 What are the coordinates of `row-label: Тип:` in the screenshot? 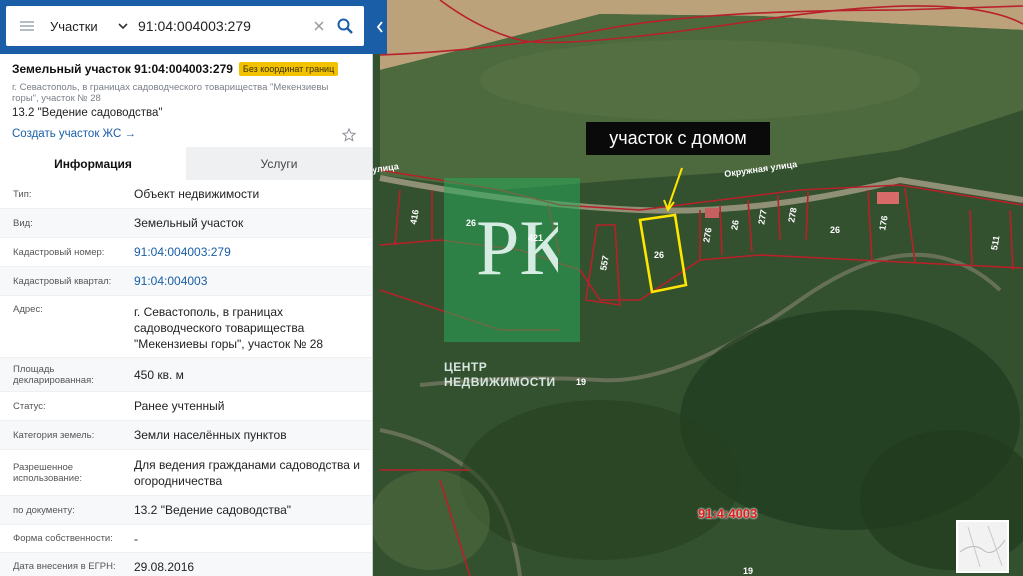 It's located at (22, 194).